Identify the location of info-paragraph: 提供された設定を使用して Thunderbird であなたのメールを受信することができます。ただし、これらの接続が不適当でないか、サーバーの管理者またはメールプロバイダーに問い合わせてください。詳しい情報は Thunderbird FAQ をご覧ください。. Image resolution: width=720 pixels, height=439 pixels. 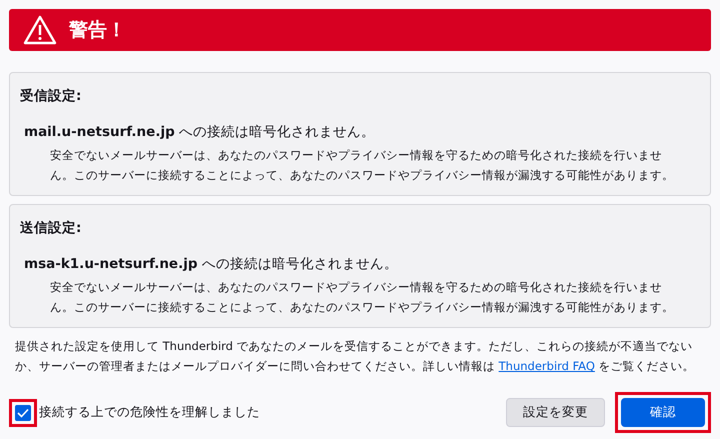
(355, 356).